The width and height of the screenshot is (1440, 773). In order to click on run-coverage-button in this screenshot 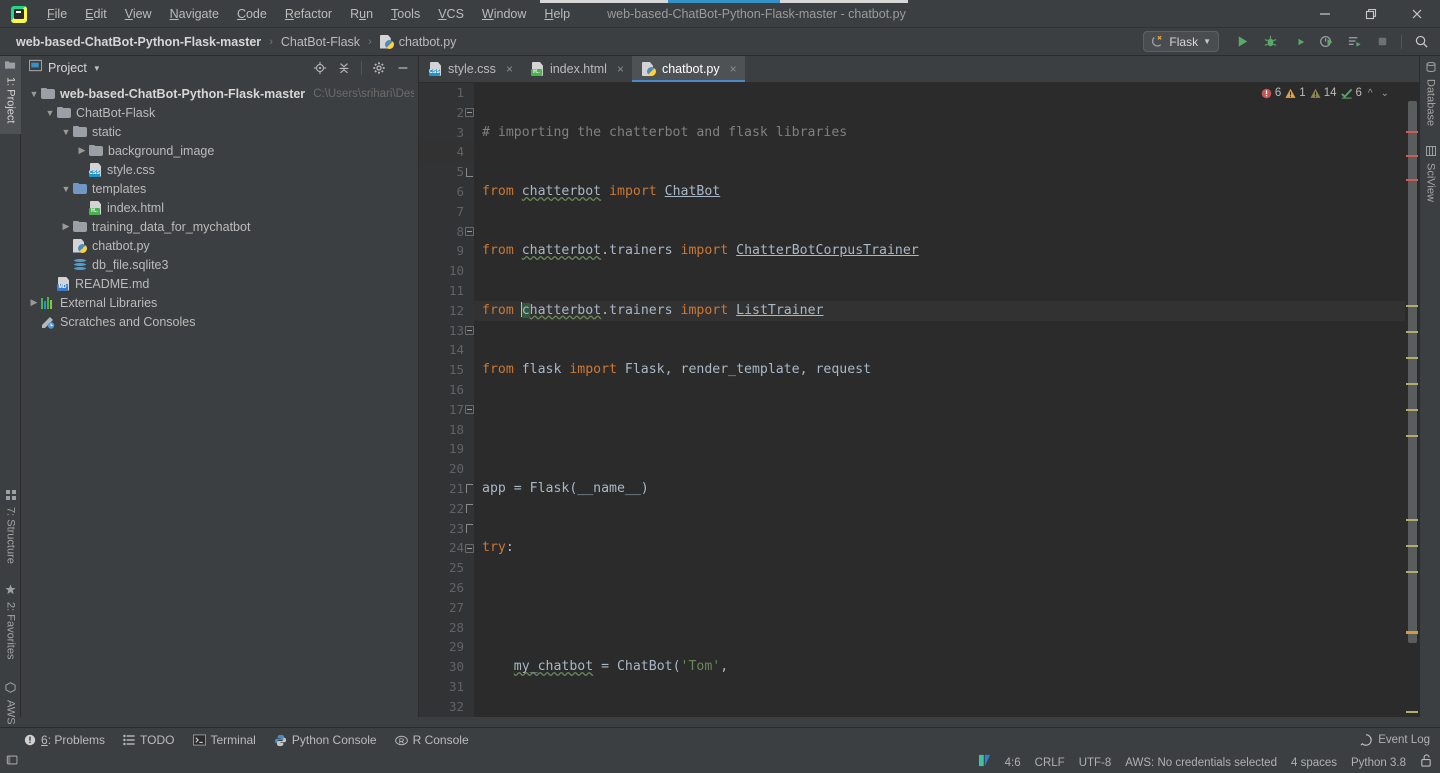, I will do `click(1298, 42)`.